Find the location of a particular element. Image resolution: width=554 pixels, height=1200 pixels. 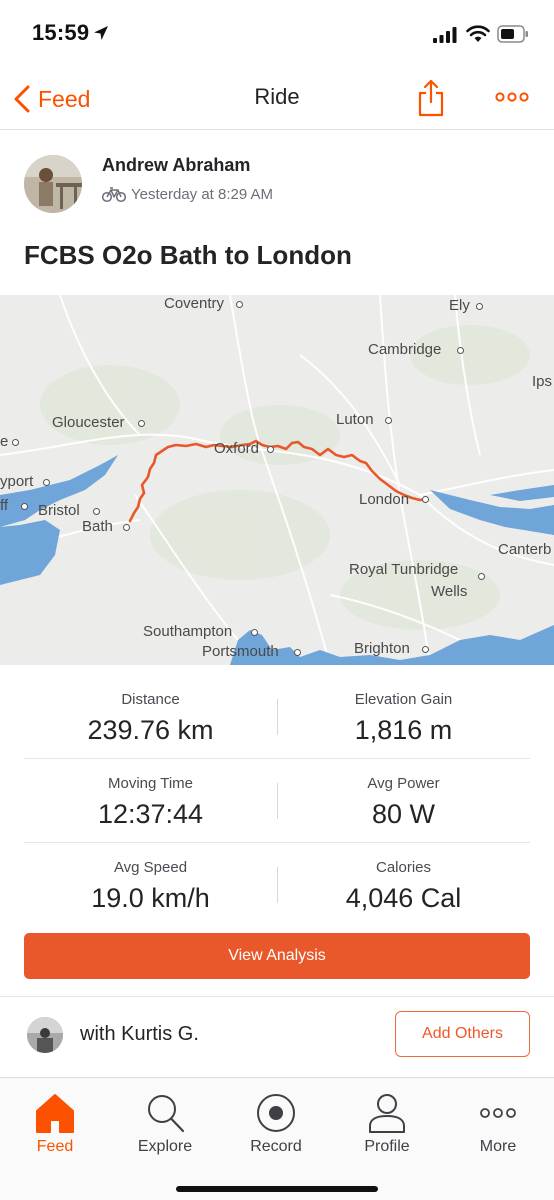

activity-title: FCBS O2o Bath to London is located at coordinates (188, 255).